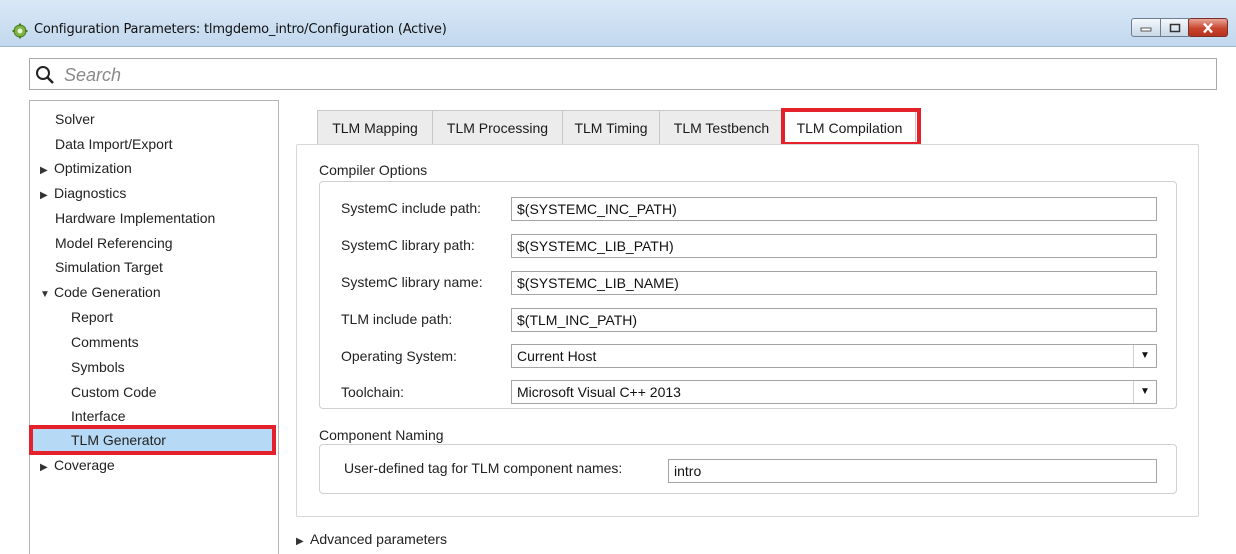 The height and width of the screenshot is (554, 1236). I want to click on tab-tlm-mapping: TLM Mapping, so click(375, 127).